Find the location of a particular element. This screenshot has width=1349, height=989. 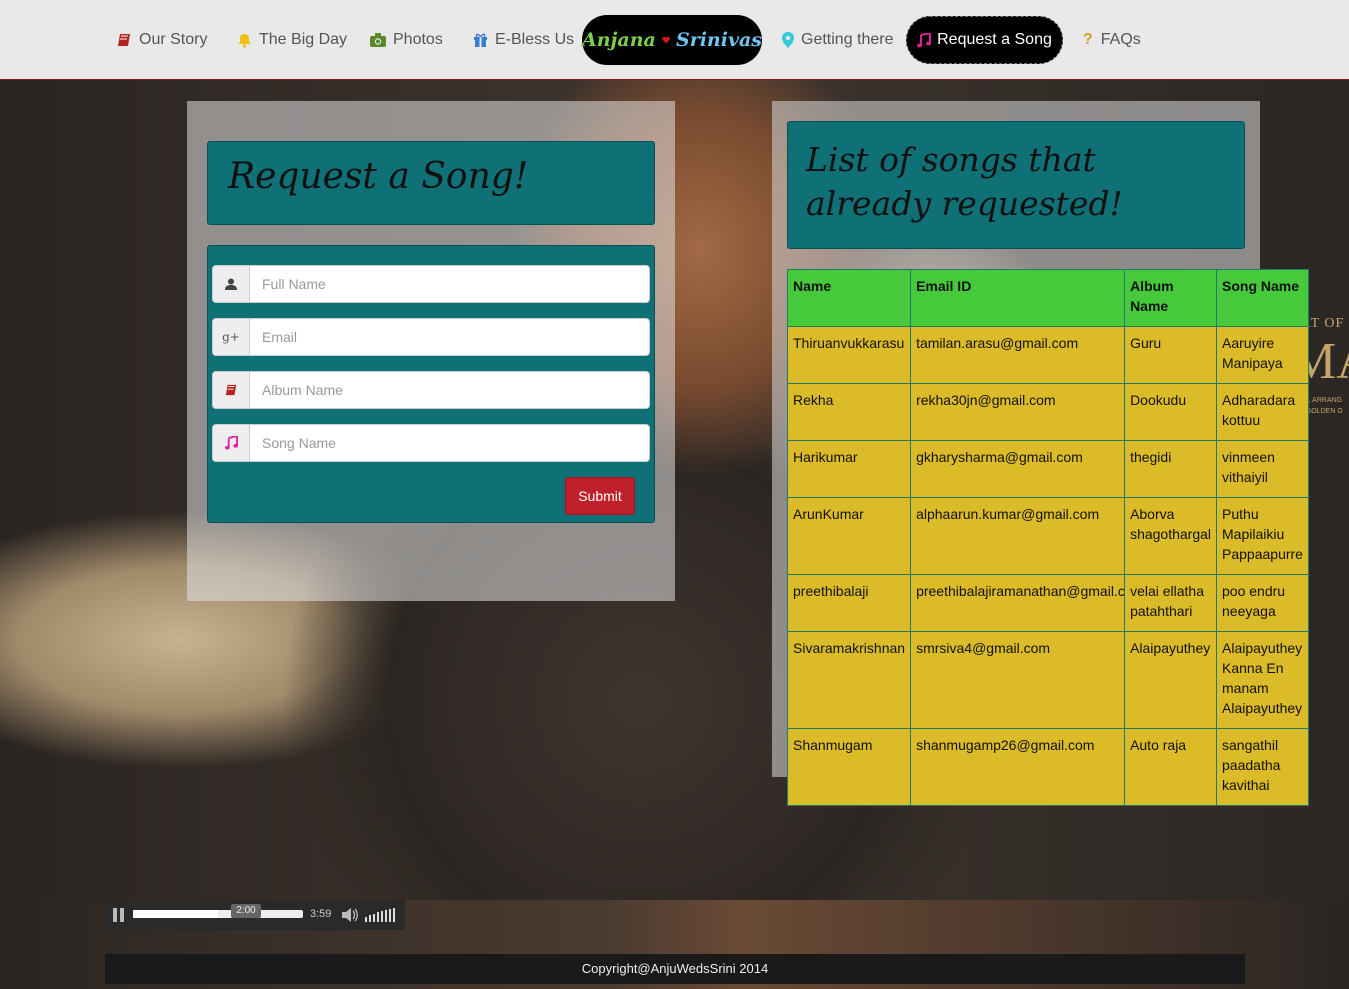

cell-song: vinmeen vithaiyil is located at coordinates (1262, 469).